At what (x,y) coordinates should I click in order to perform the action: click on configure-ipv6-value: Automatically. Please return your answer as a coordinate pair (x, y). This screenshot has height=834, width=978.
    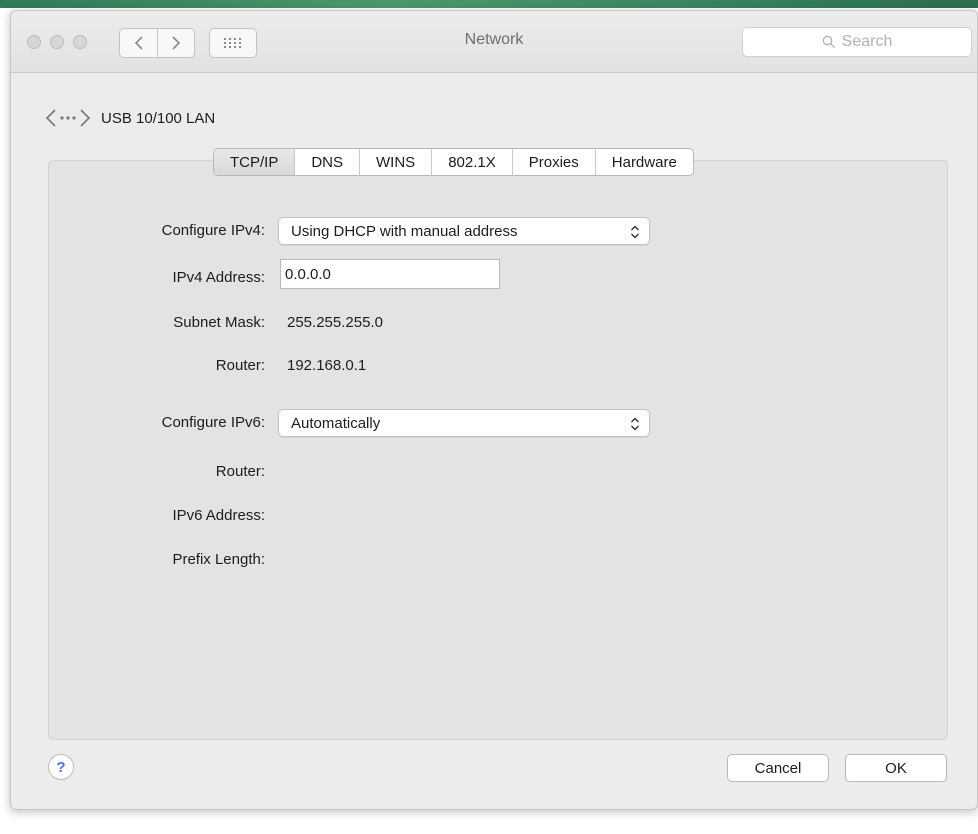
    Looking at the image, I should click on (336, 423).